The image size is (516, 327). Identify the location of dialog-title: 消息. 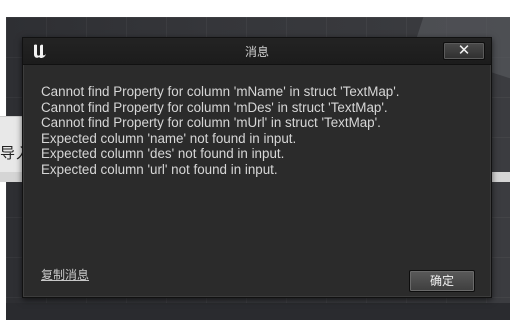
(256, 52).